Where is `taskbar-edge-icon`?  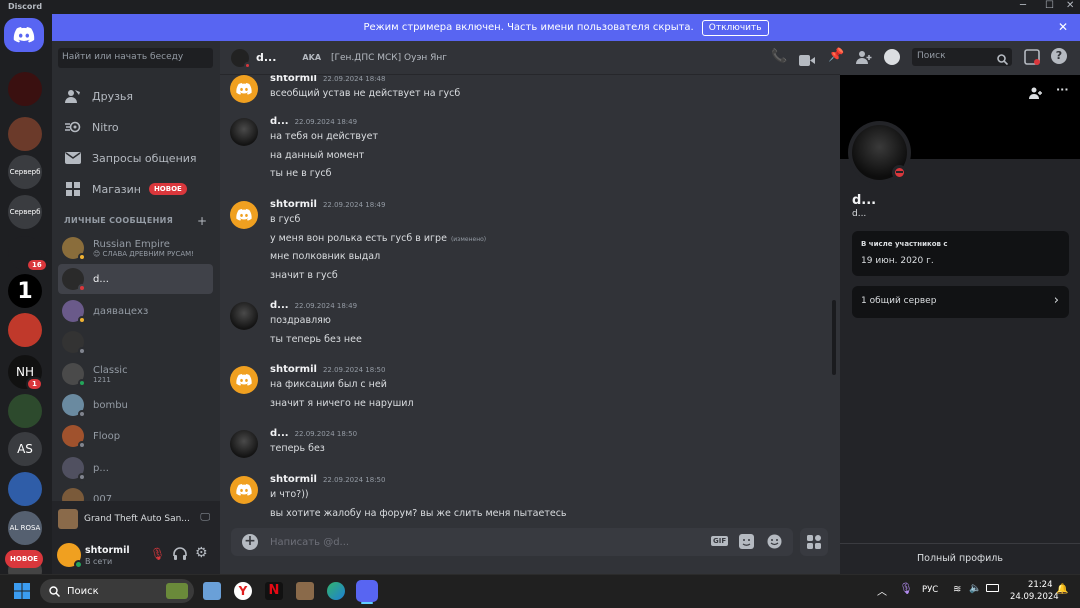 taskbar-edge-icon is located at coordinates (336, 591).